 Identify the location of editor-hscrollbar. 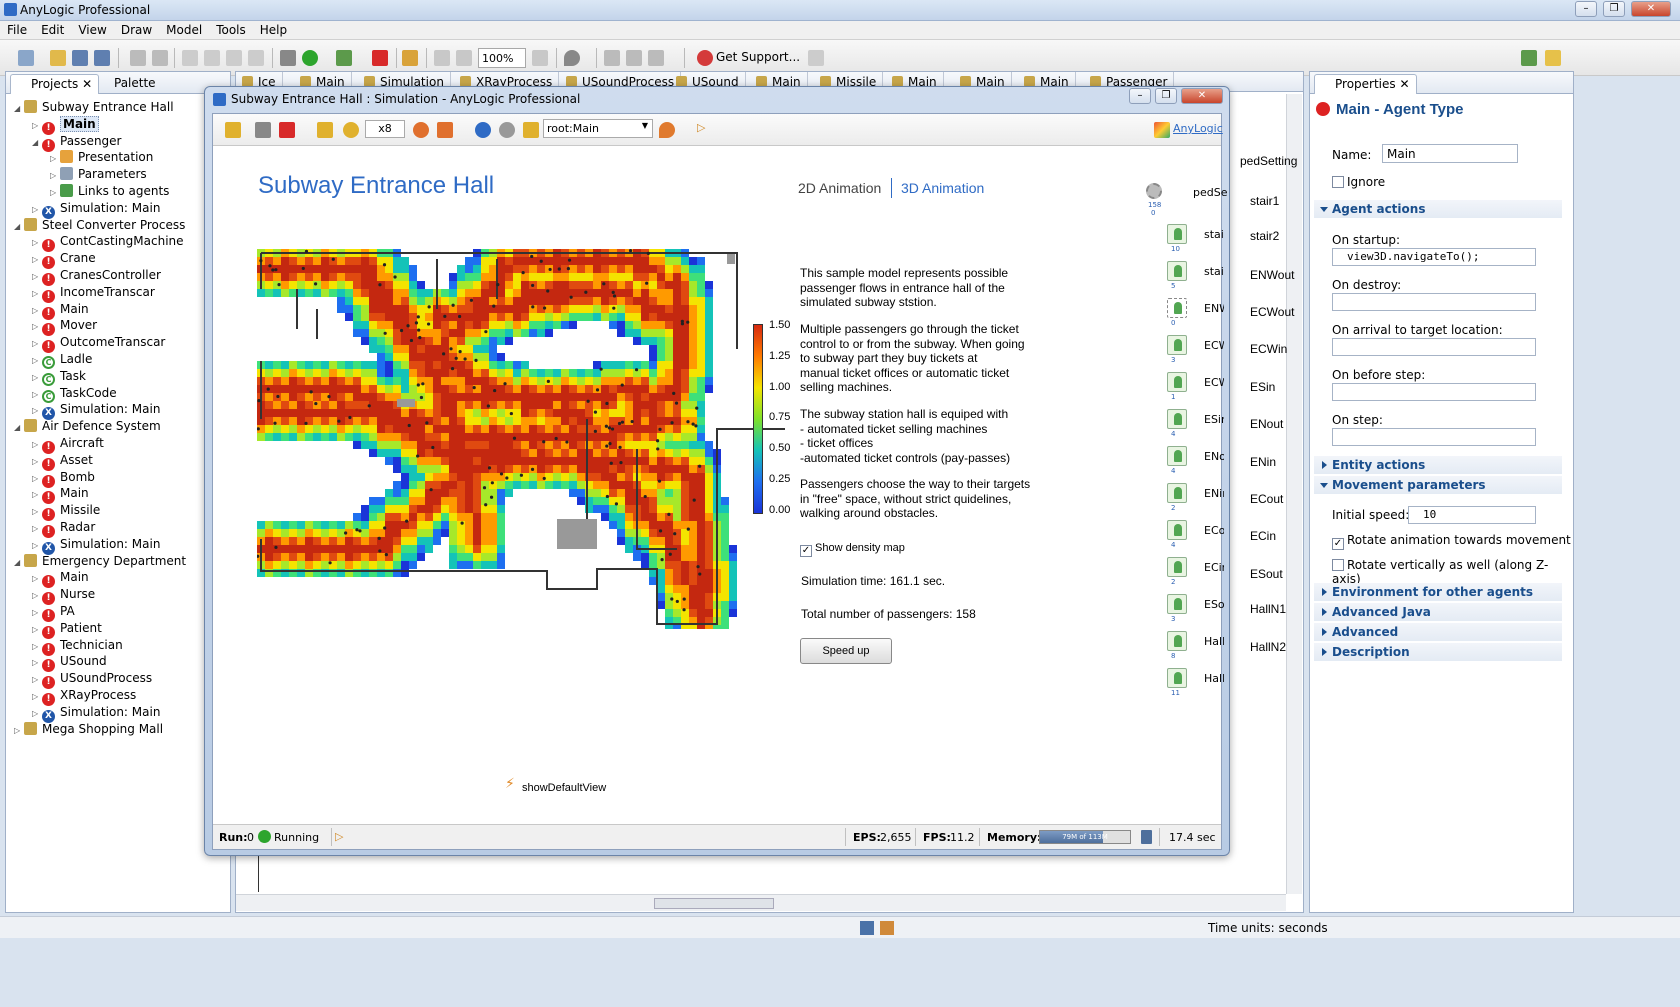
(761, 902).